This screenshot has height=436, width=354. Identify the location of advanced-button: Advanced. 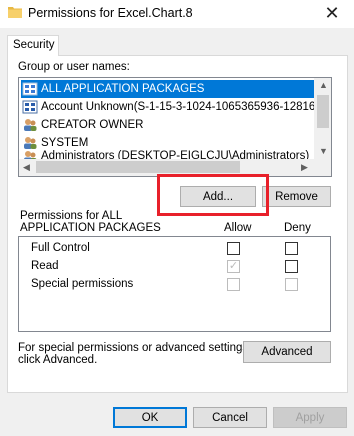
(287, 352).